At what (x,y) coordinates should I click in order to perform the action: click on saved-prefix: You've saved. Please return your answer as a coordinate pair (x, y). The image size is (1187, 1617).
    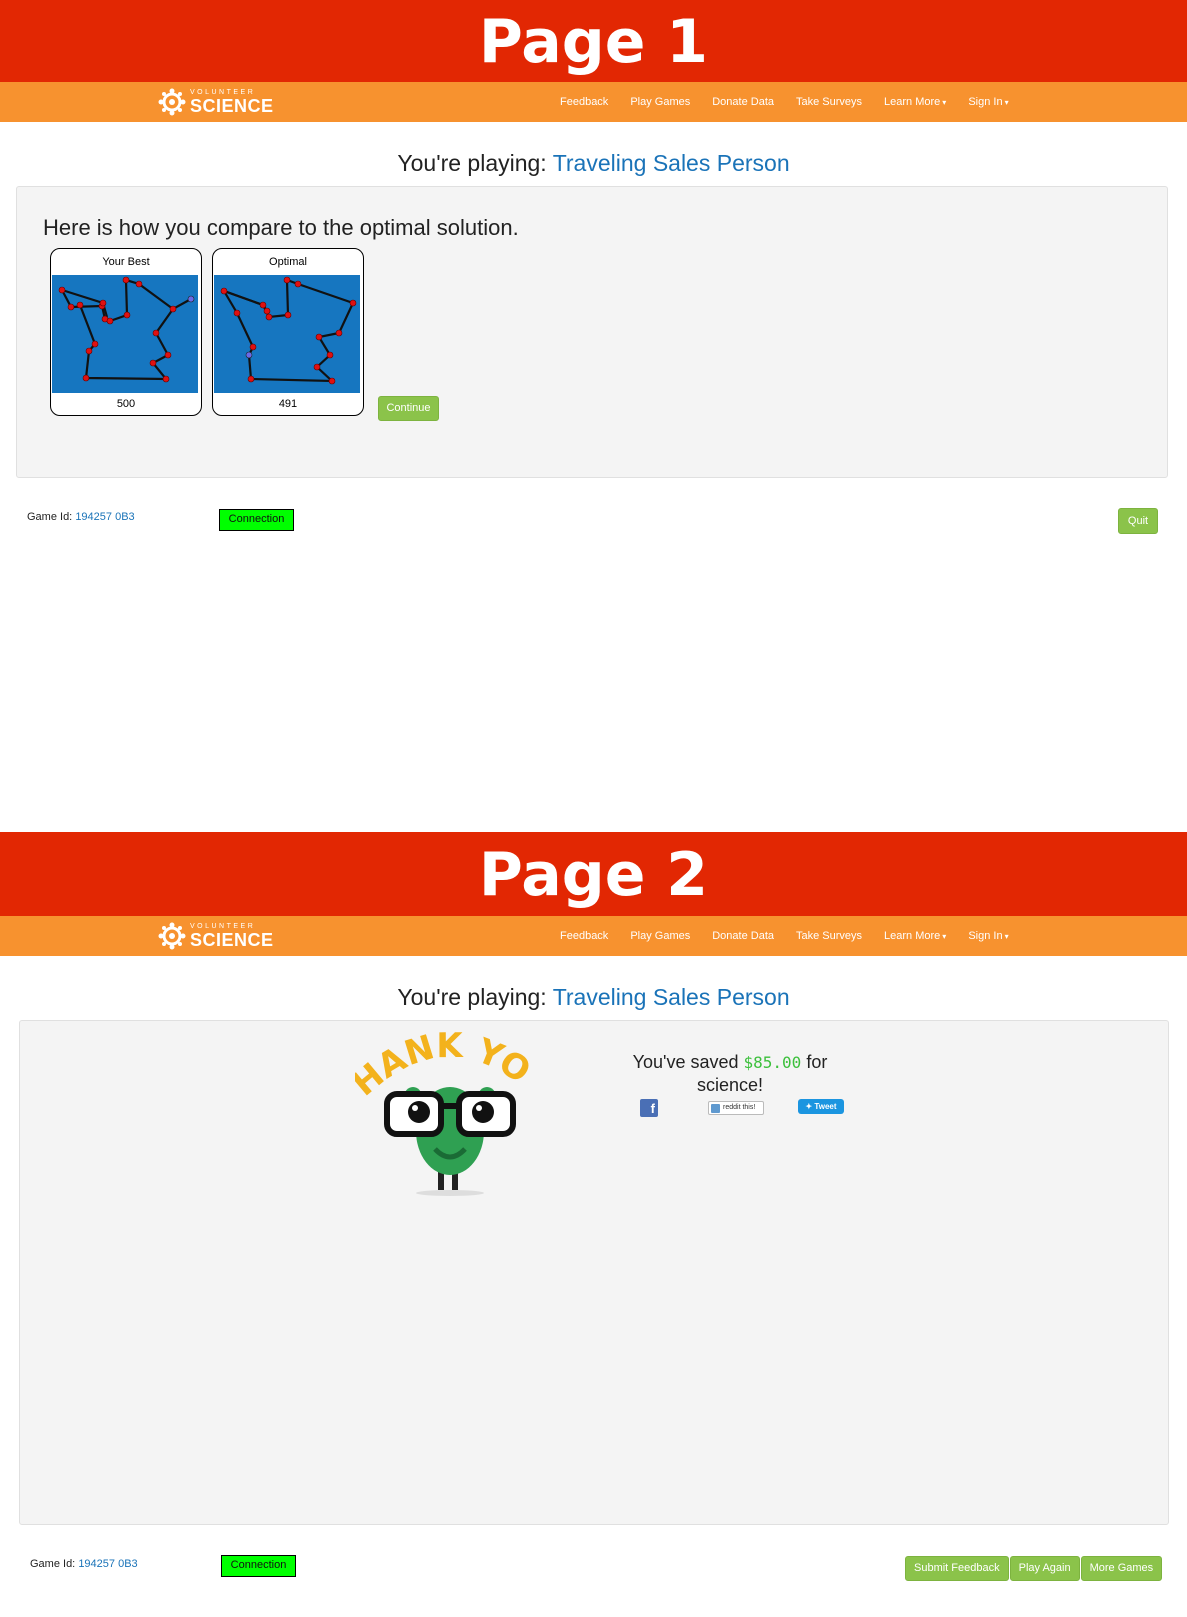
    Looking at the image, I should click on (685, 1062).